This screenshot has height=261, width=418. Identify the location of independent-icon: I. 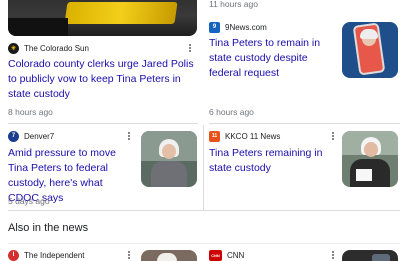
(13, 255).